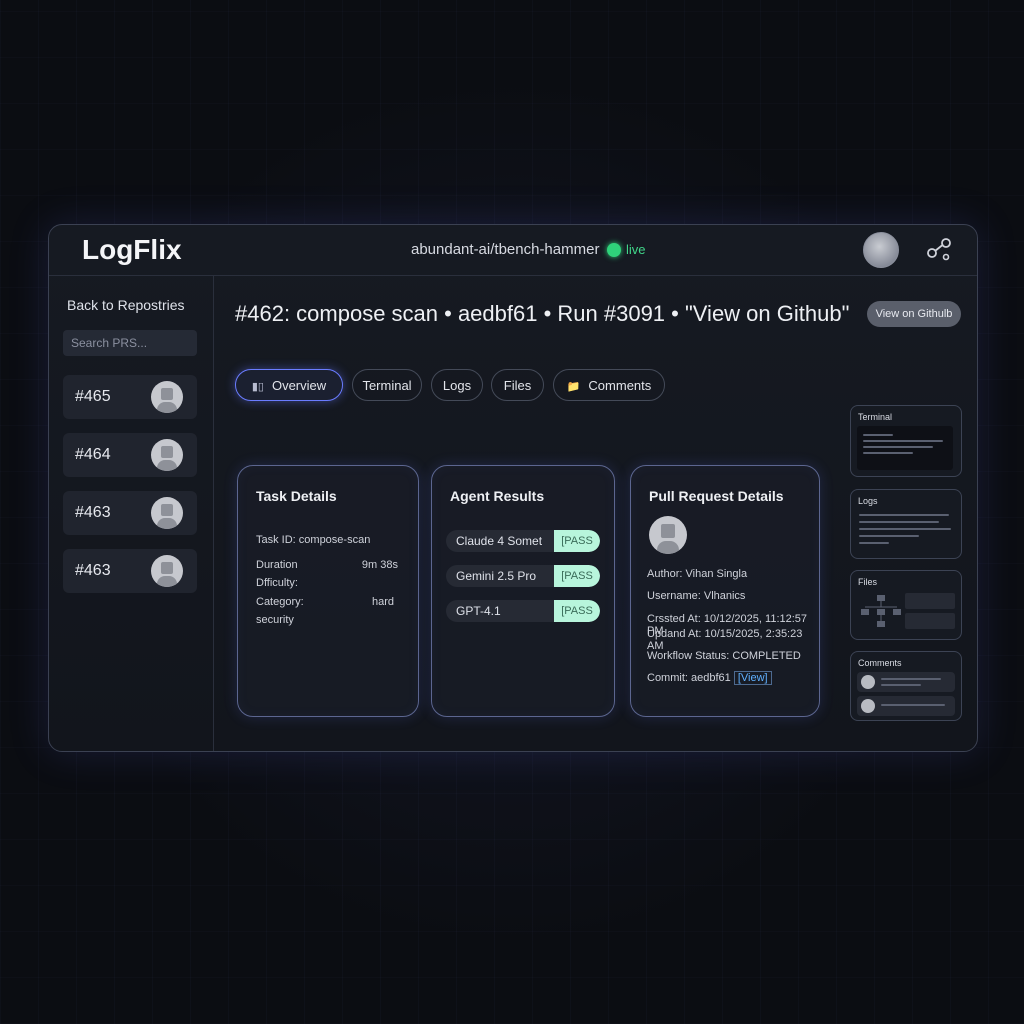 The width and height of the screenshot is (1024, 1024). I want to click on tab-label: Overview, so click(299, 385).